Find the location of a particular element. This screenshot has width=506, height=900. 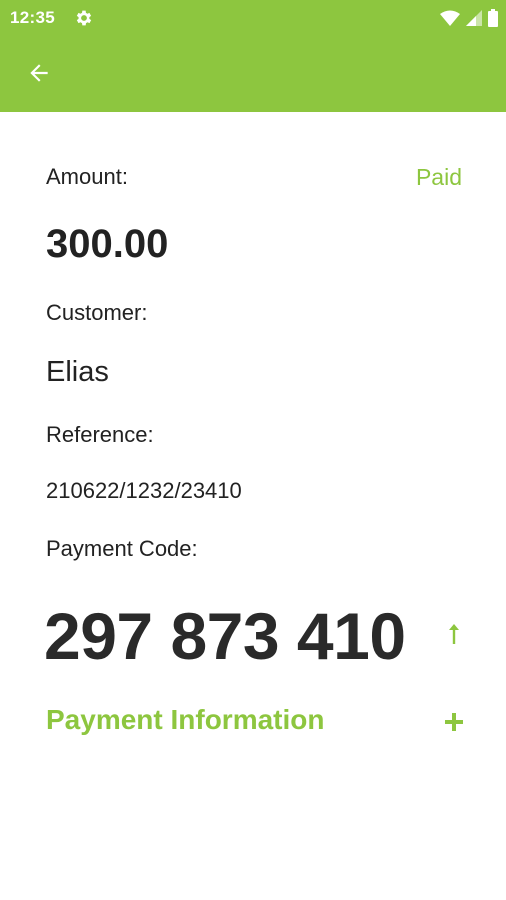

customer-value: Elias is located at coordinates (77, 372).